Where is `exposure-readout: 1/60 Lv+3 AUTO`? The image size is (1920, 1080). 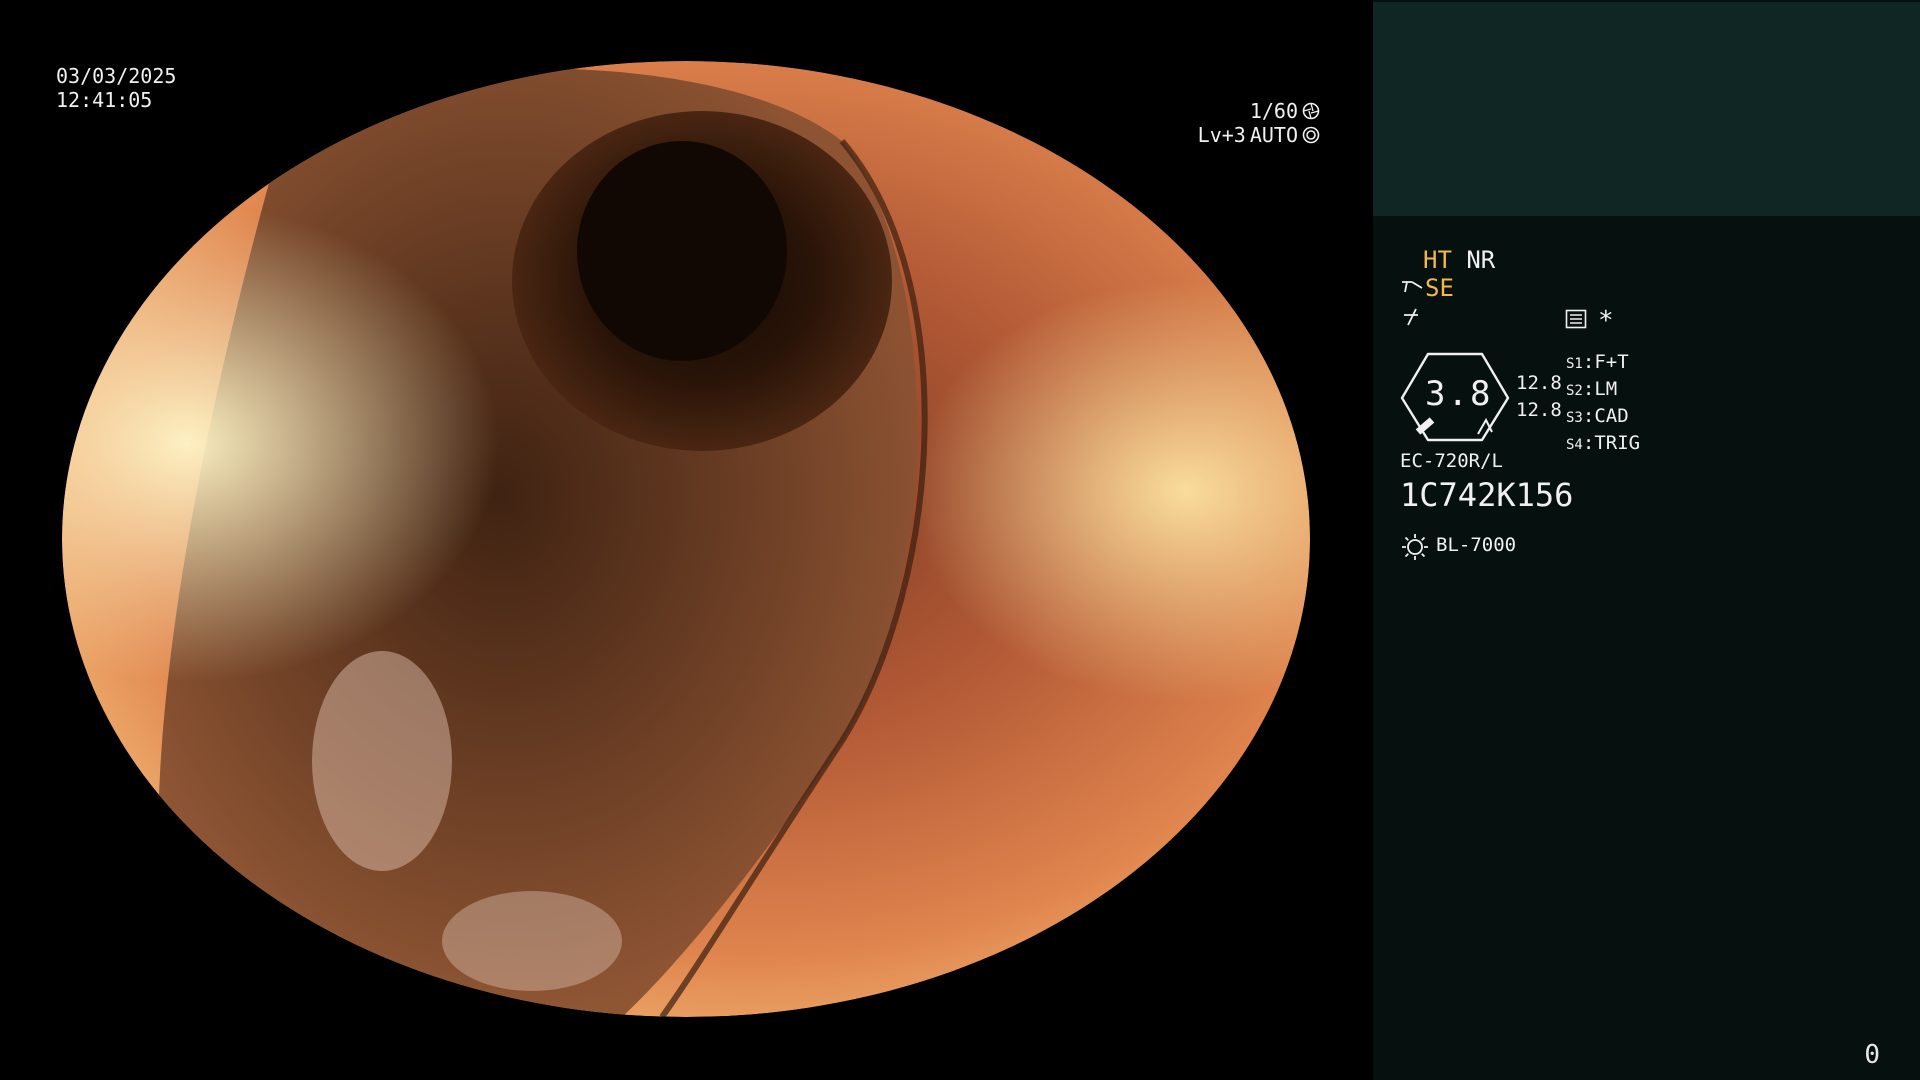
exposure-readout: 1/60 Lv+3 AUTO is located at coordinates (1259, 123).